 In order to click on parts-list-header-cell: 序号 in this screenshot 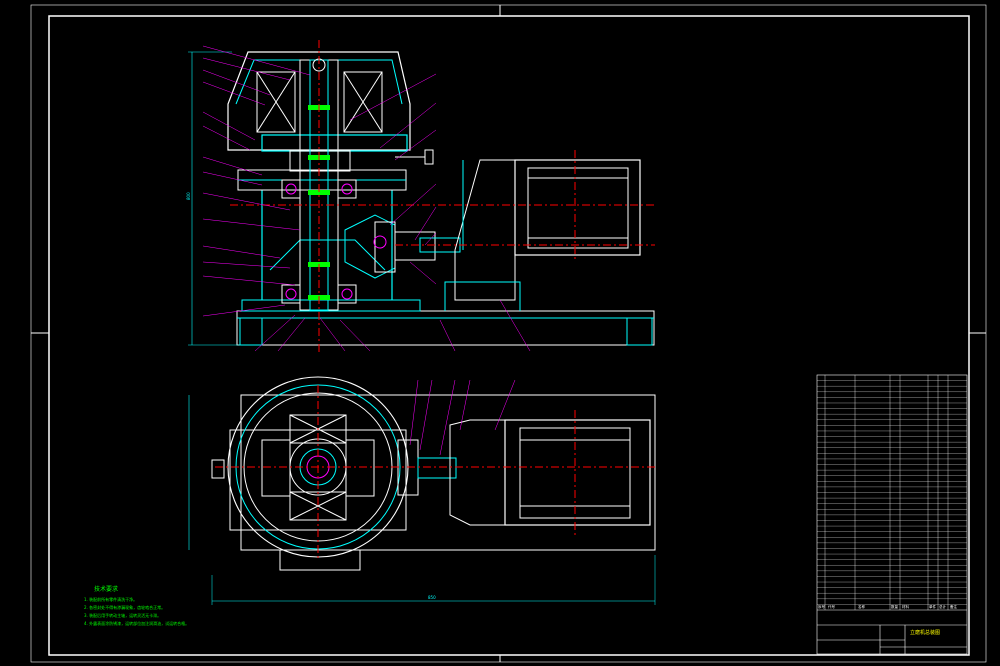, I will do `click(822, 606)`.